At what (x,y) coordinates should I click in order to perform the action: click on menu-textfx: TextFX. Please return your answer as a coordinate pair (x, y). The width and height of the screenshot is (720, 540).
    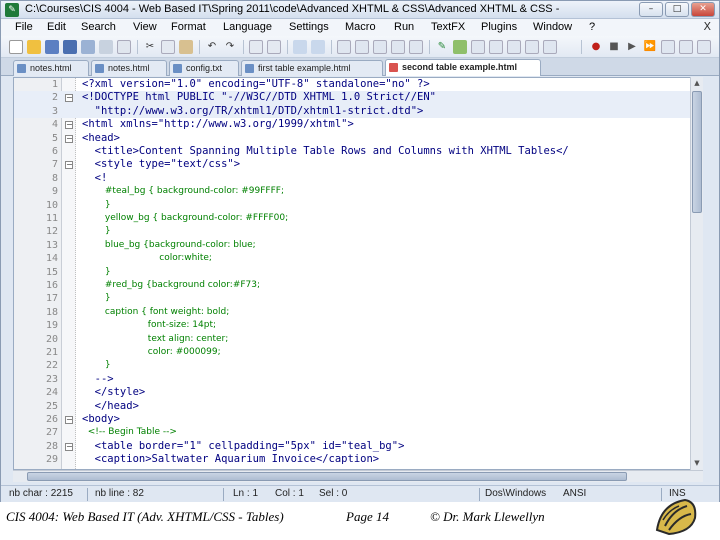
    Looking at the image, I should click on (448, 27).